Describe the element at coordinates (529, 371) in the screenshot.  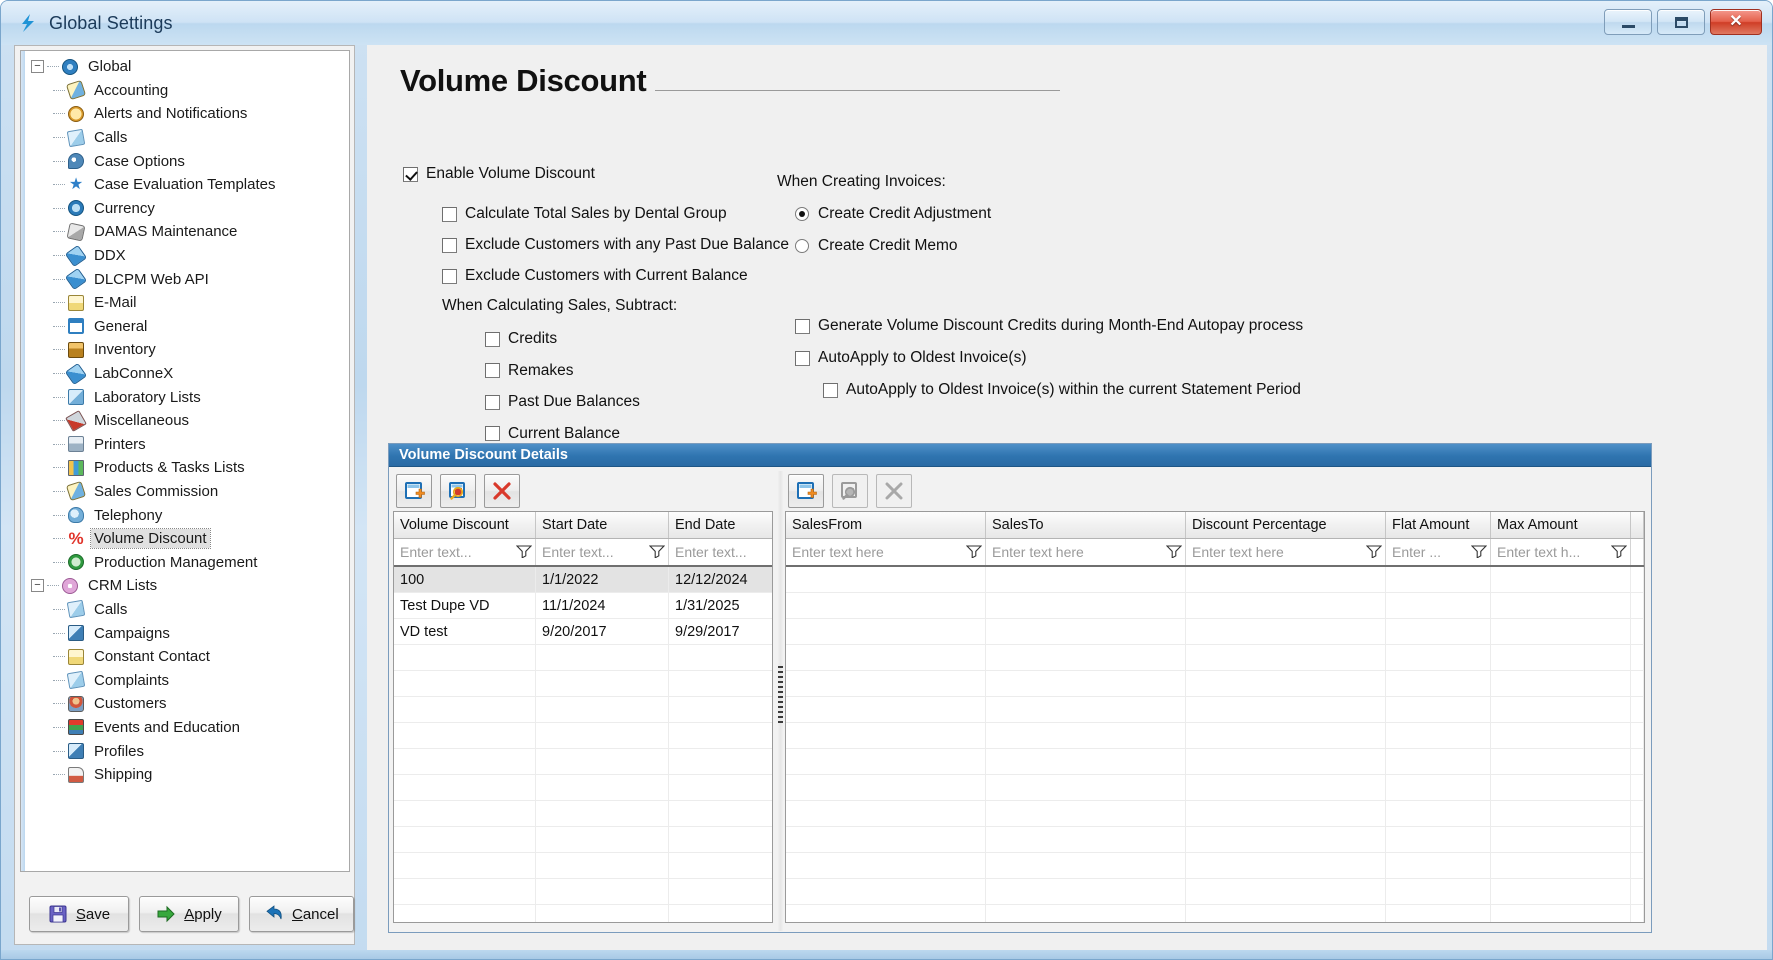
I see `checkbox-remakes: Remakes` at that location.